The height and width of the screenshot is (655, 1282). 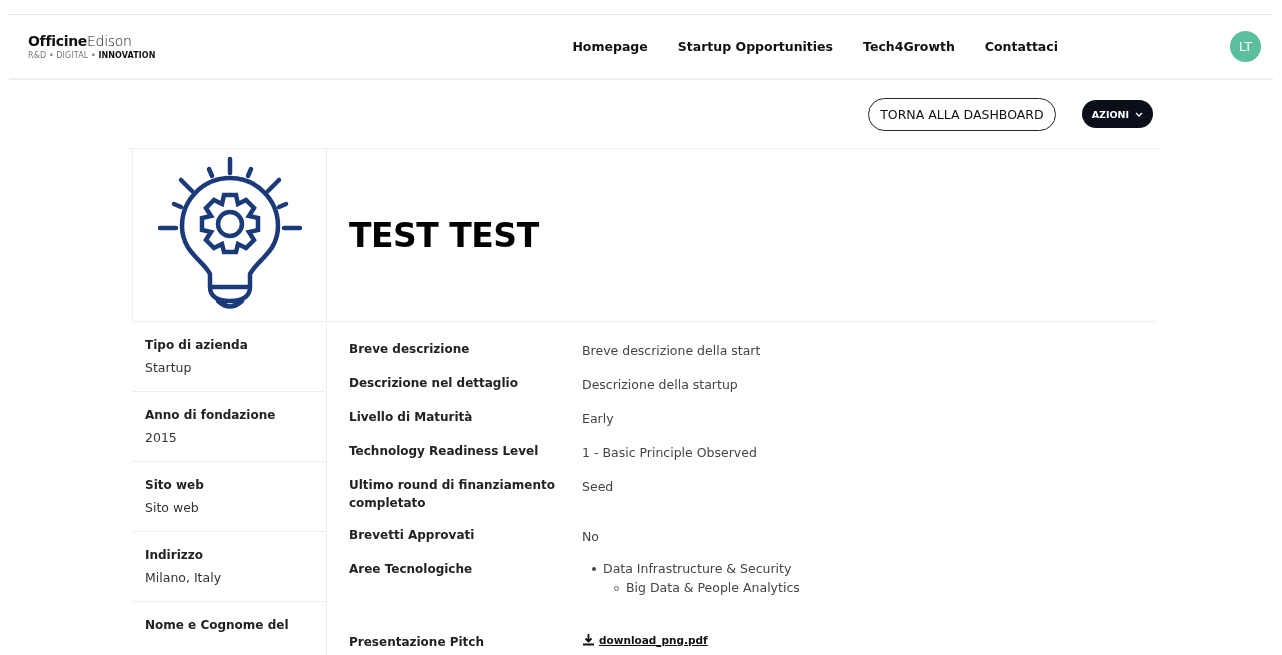 I want to click on field-value: 2015, so click(x=161, y=437).